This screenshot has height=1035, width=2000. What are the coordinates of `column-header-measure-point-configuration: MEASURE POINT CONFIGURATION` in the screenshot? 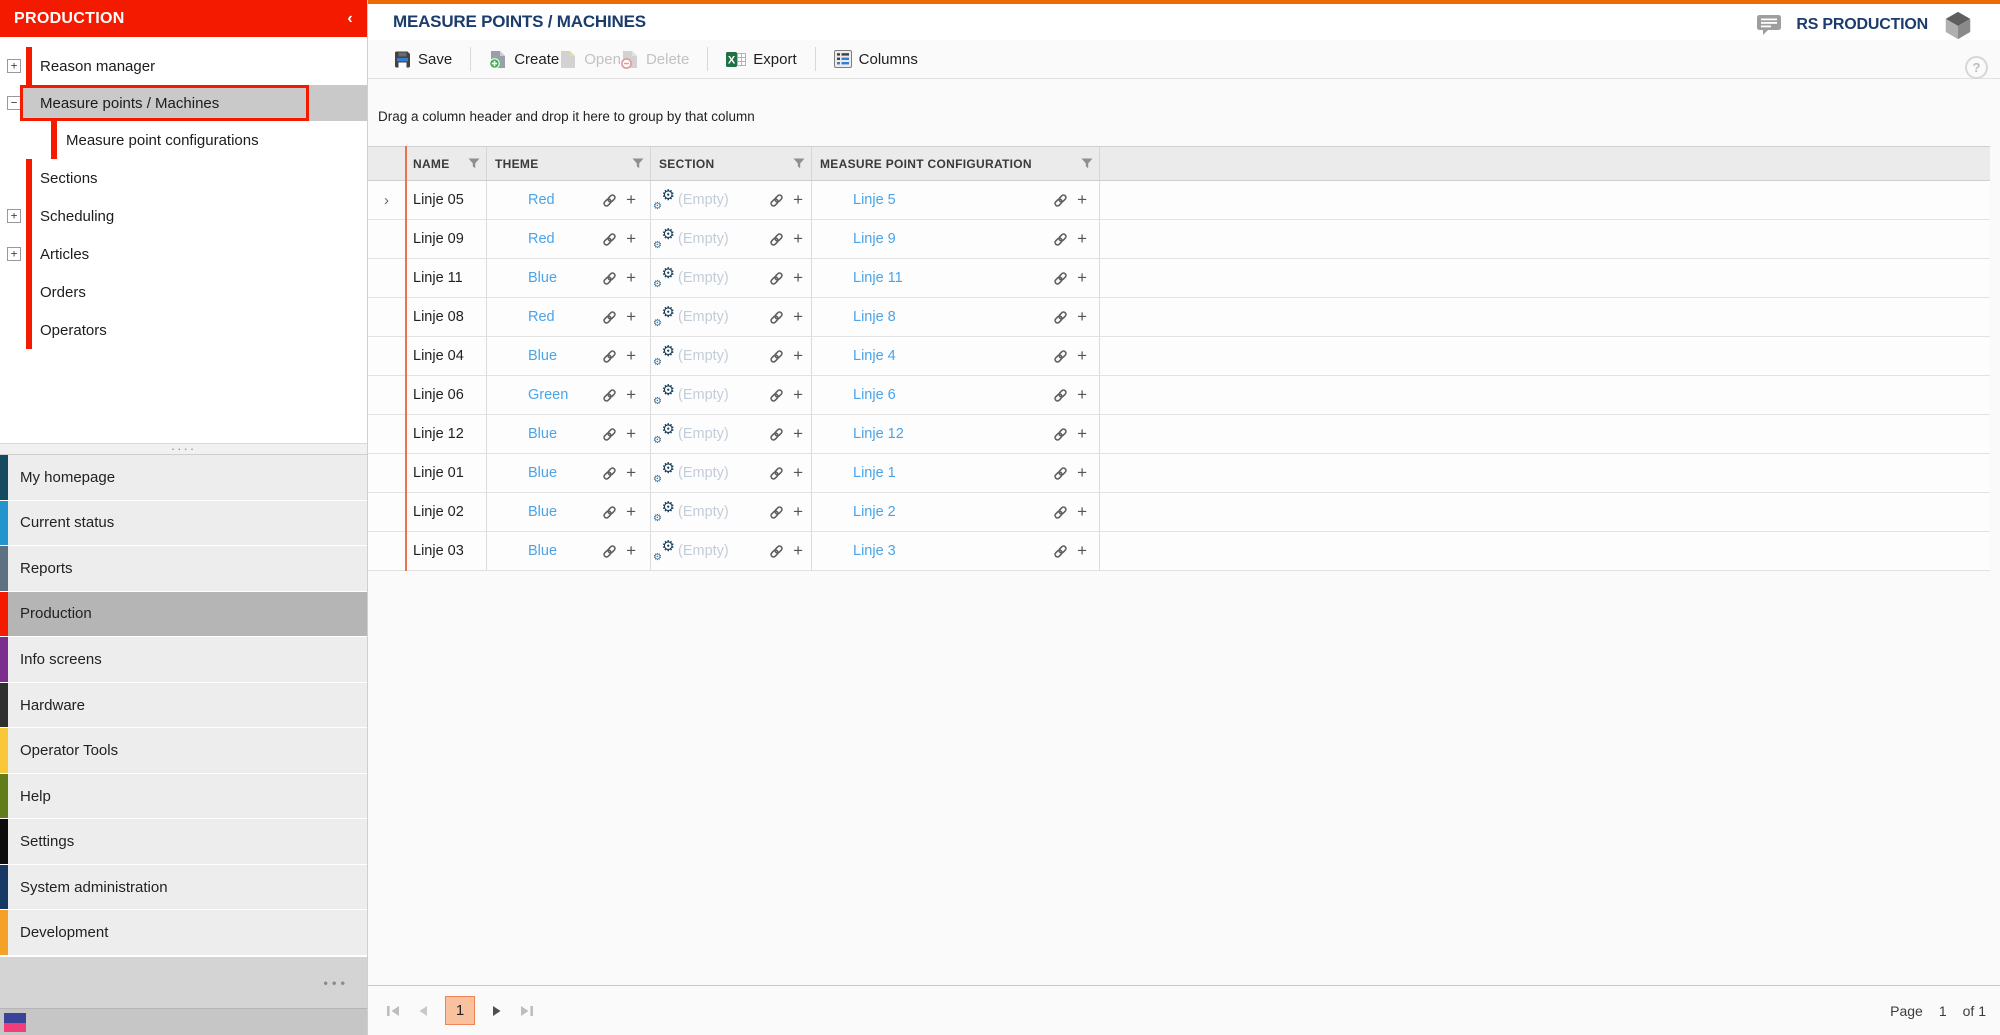 It's located at (956, 163).